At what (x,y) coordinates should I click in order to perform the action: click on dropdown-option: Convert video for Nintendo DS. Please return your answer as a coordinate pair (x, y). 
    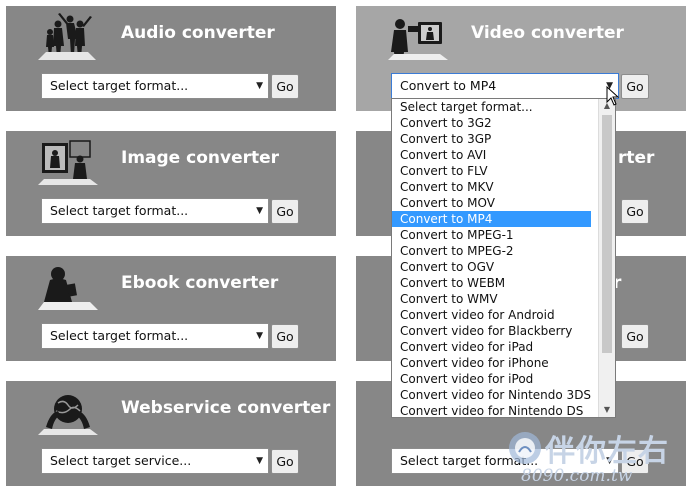
    Looking at the image, I should click on (491, 410).